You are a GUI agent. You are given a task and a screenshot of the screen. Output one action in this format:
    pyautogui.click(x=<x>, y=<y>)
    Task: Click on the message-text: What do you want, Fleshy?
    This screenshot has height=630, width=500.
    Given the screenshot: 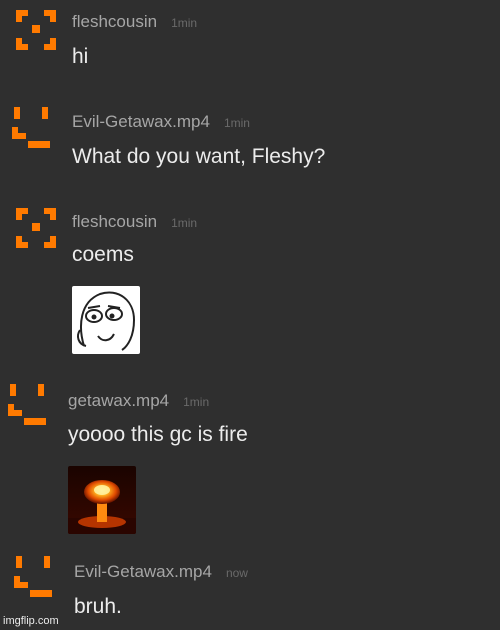 What is the action you would take?
    pyautogui.click(x=199, y=156)
    